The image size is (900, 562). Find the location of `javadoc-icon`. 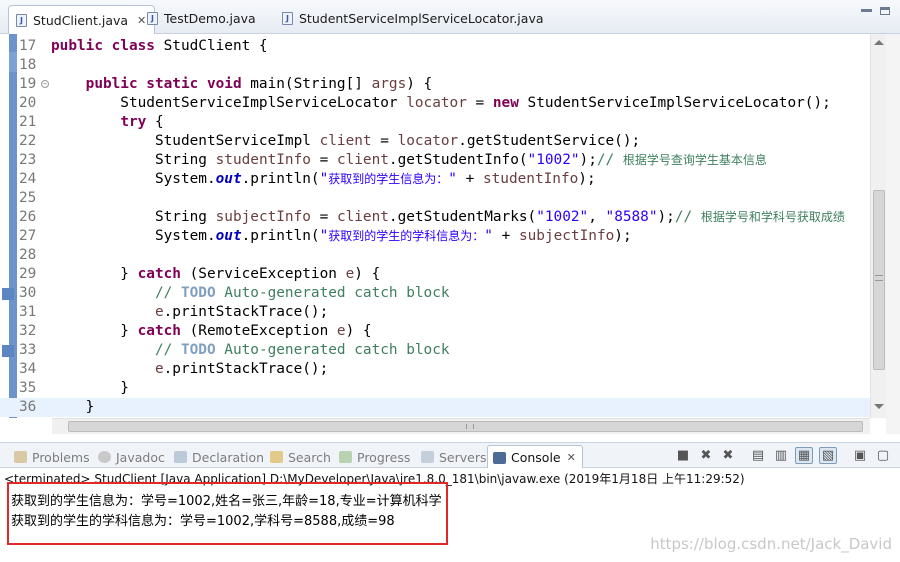

javadoc-icon is located at coordinates (104, 457).